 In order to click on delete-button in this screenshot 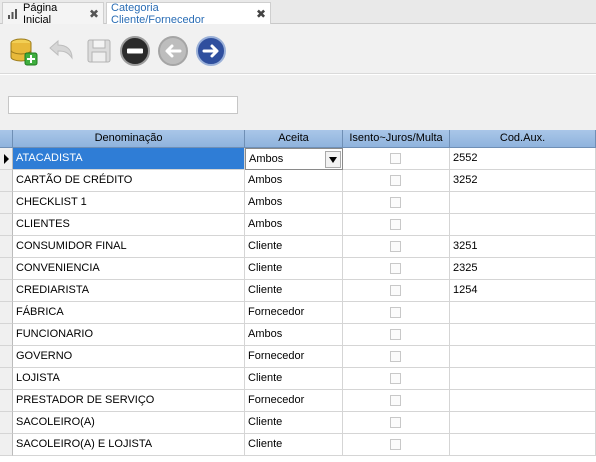, I will do `click(135, 51)`.